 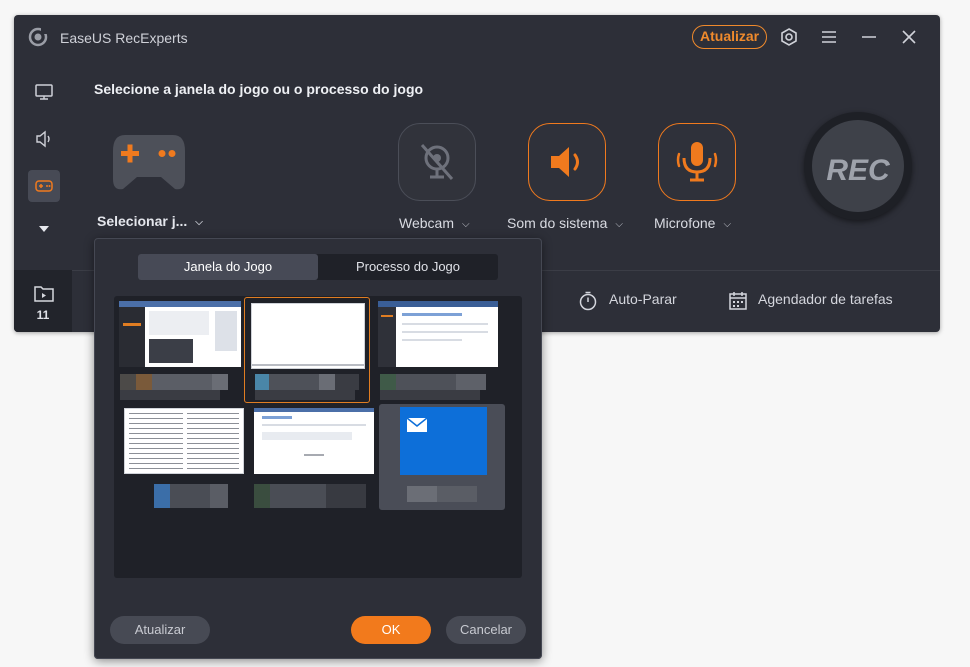 I want to click on webcam-dropdown: Webcam ⌵, so click(x=434, y=223).